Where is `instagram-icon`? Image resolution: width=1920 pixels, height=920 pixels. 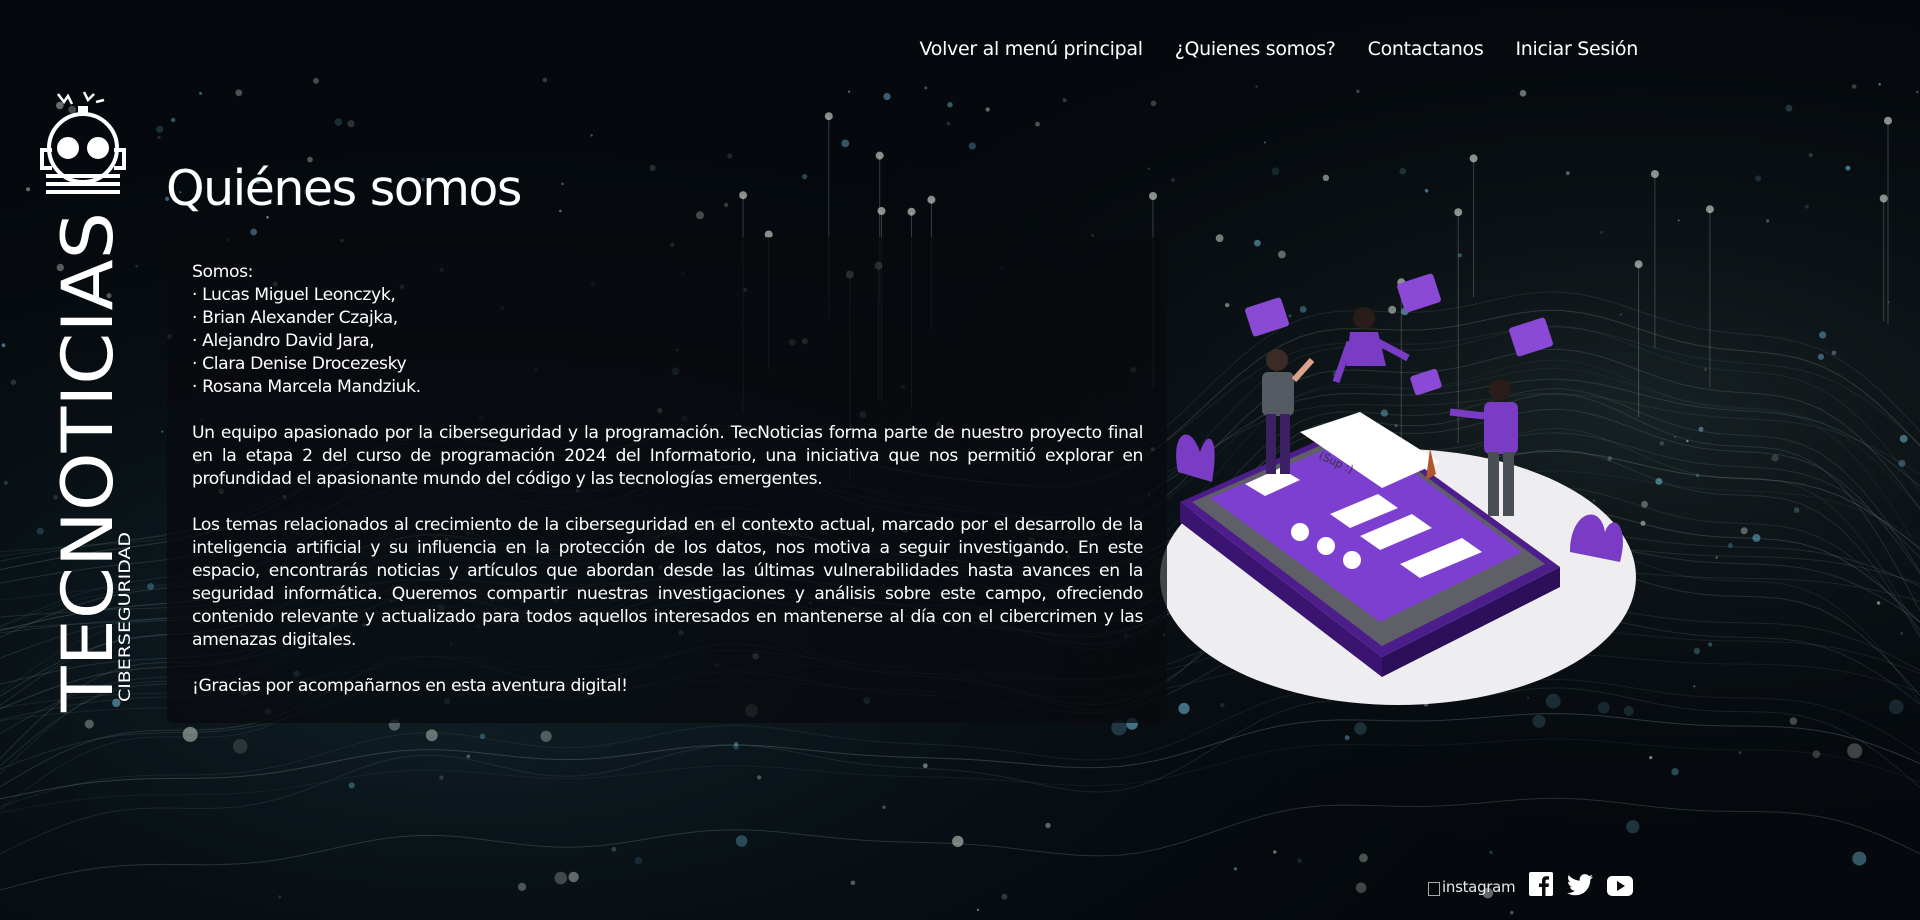
instagram-icon is located at coordinates (1434, 889).